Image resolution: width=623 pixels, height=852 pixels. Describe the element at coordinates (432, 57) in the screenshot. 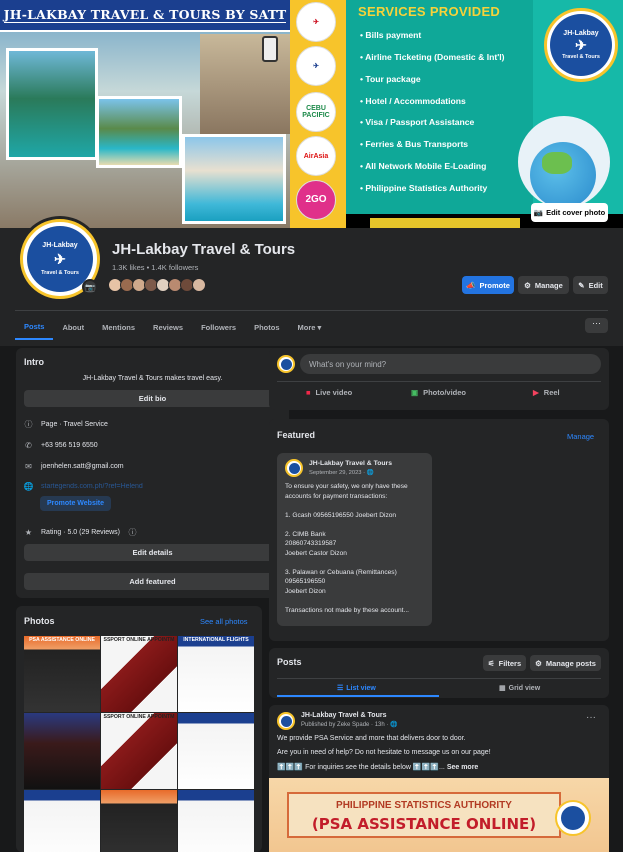

I see `service-item: • Airline Ticketing (Domestic & Int'l)` at that location.